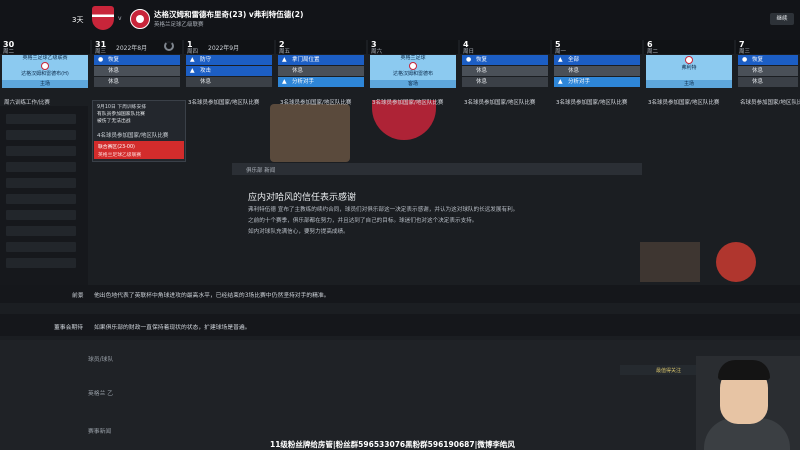 The width and height of the screenshot is (800, 450). I want to click on popup-line: 有队员参加国家队比赛, so click(121, 114).